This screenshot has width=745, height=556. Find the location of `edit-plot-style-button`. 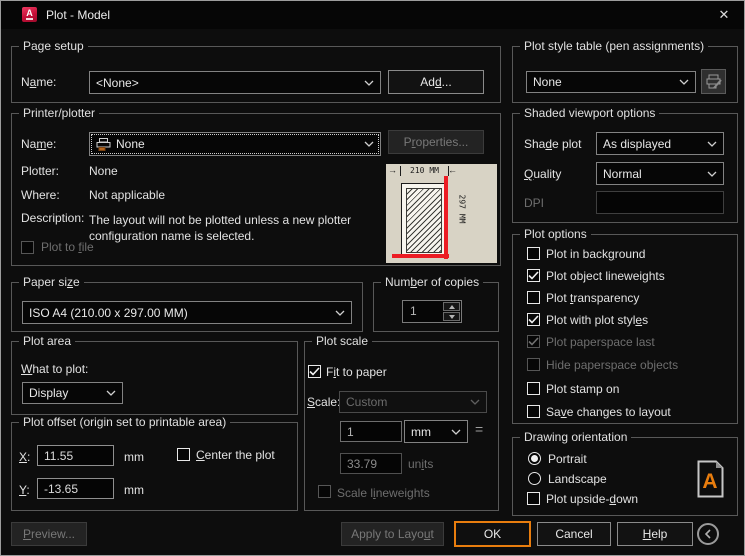

edit-plot-style-button is located at coordinates (713, 81).